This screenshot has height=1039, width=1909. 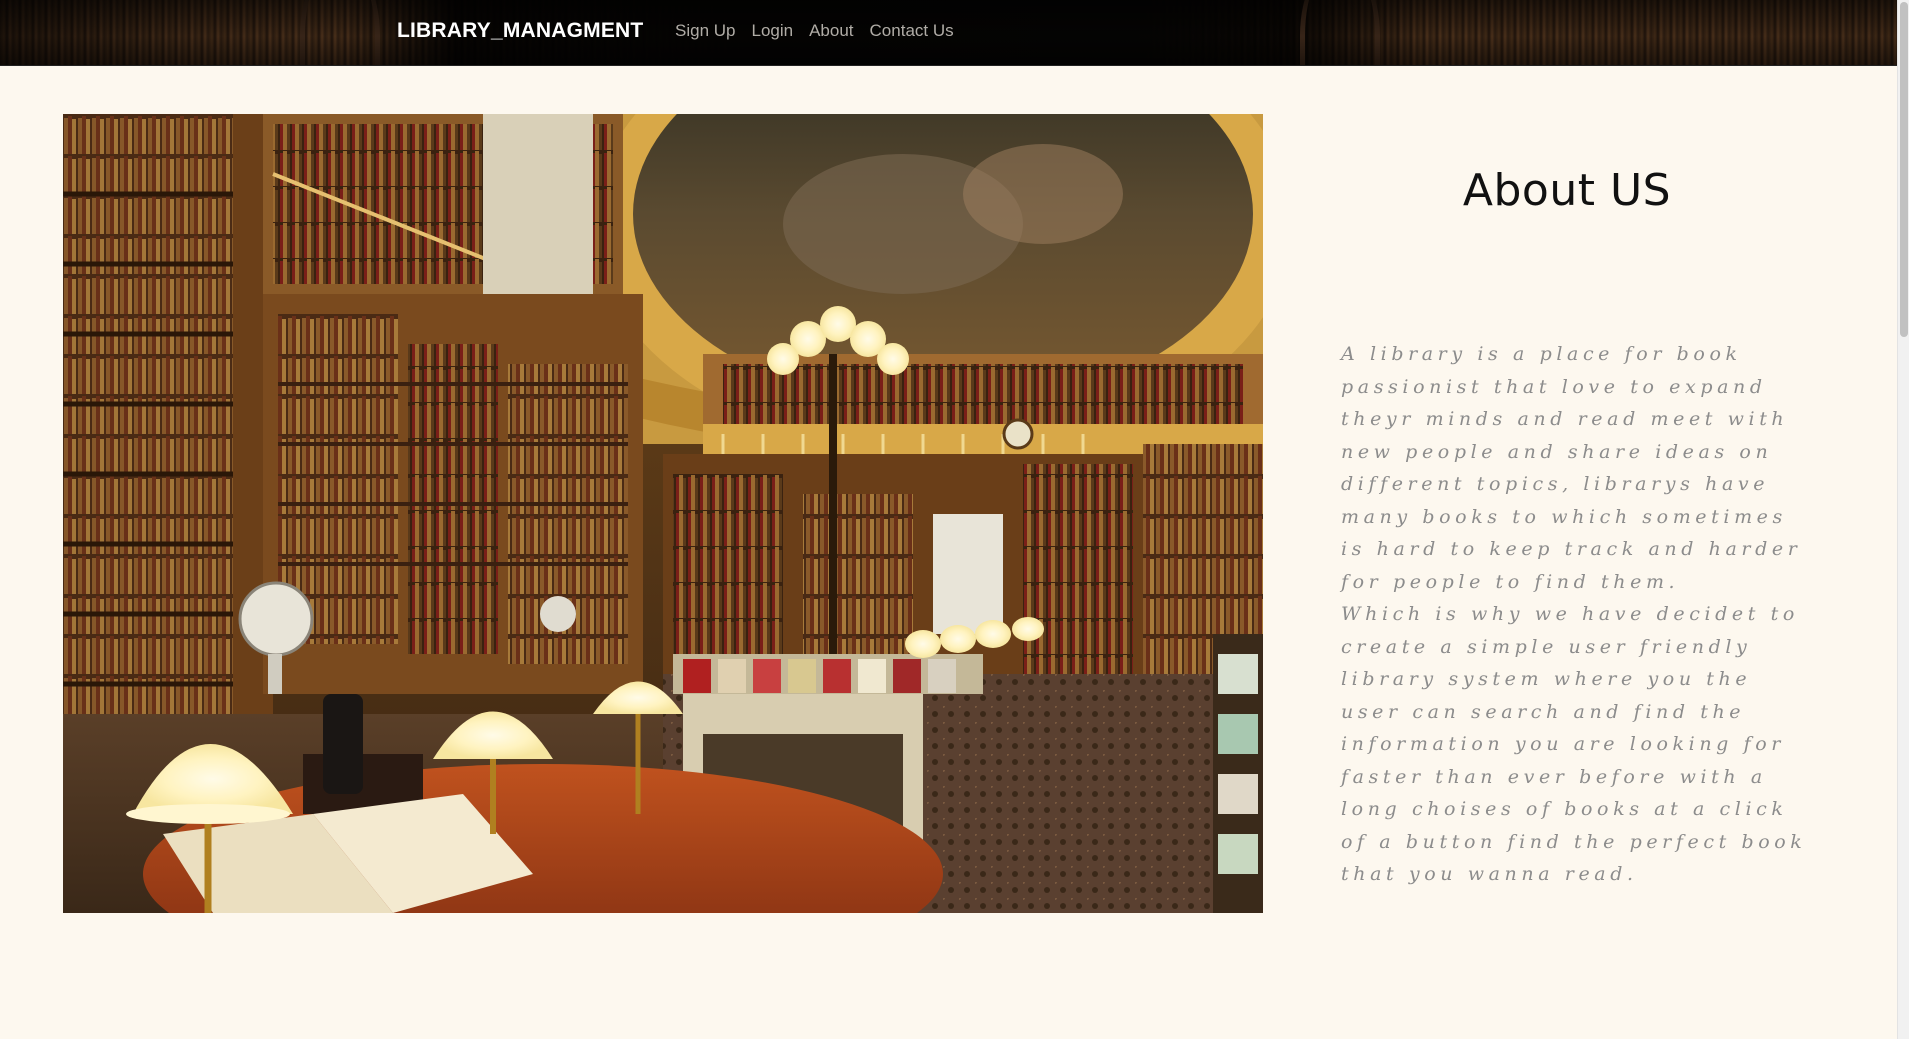 I want to click on nav-about-link: About, so click(x=831, y=31).